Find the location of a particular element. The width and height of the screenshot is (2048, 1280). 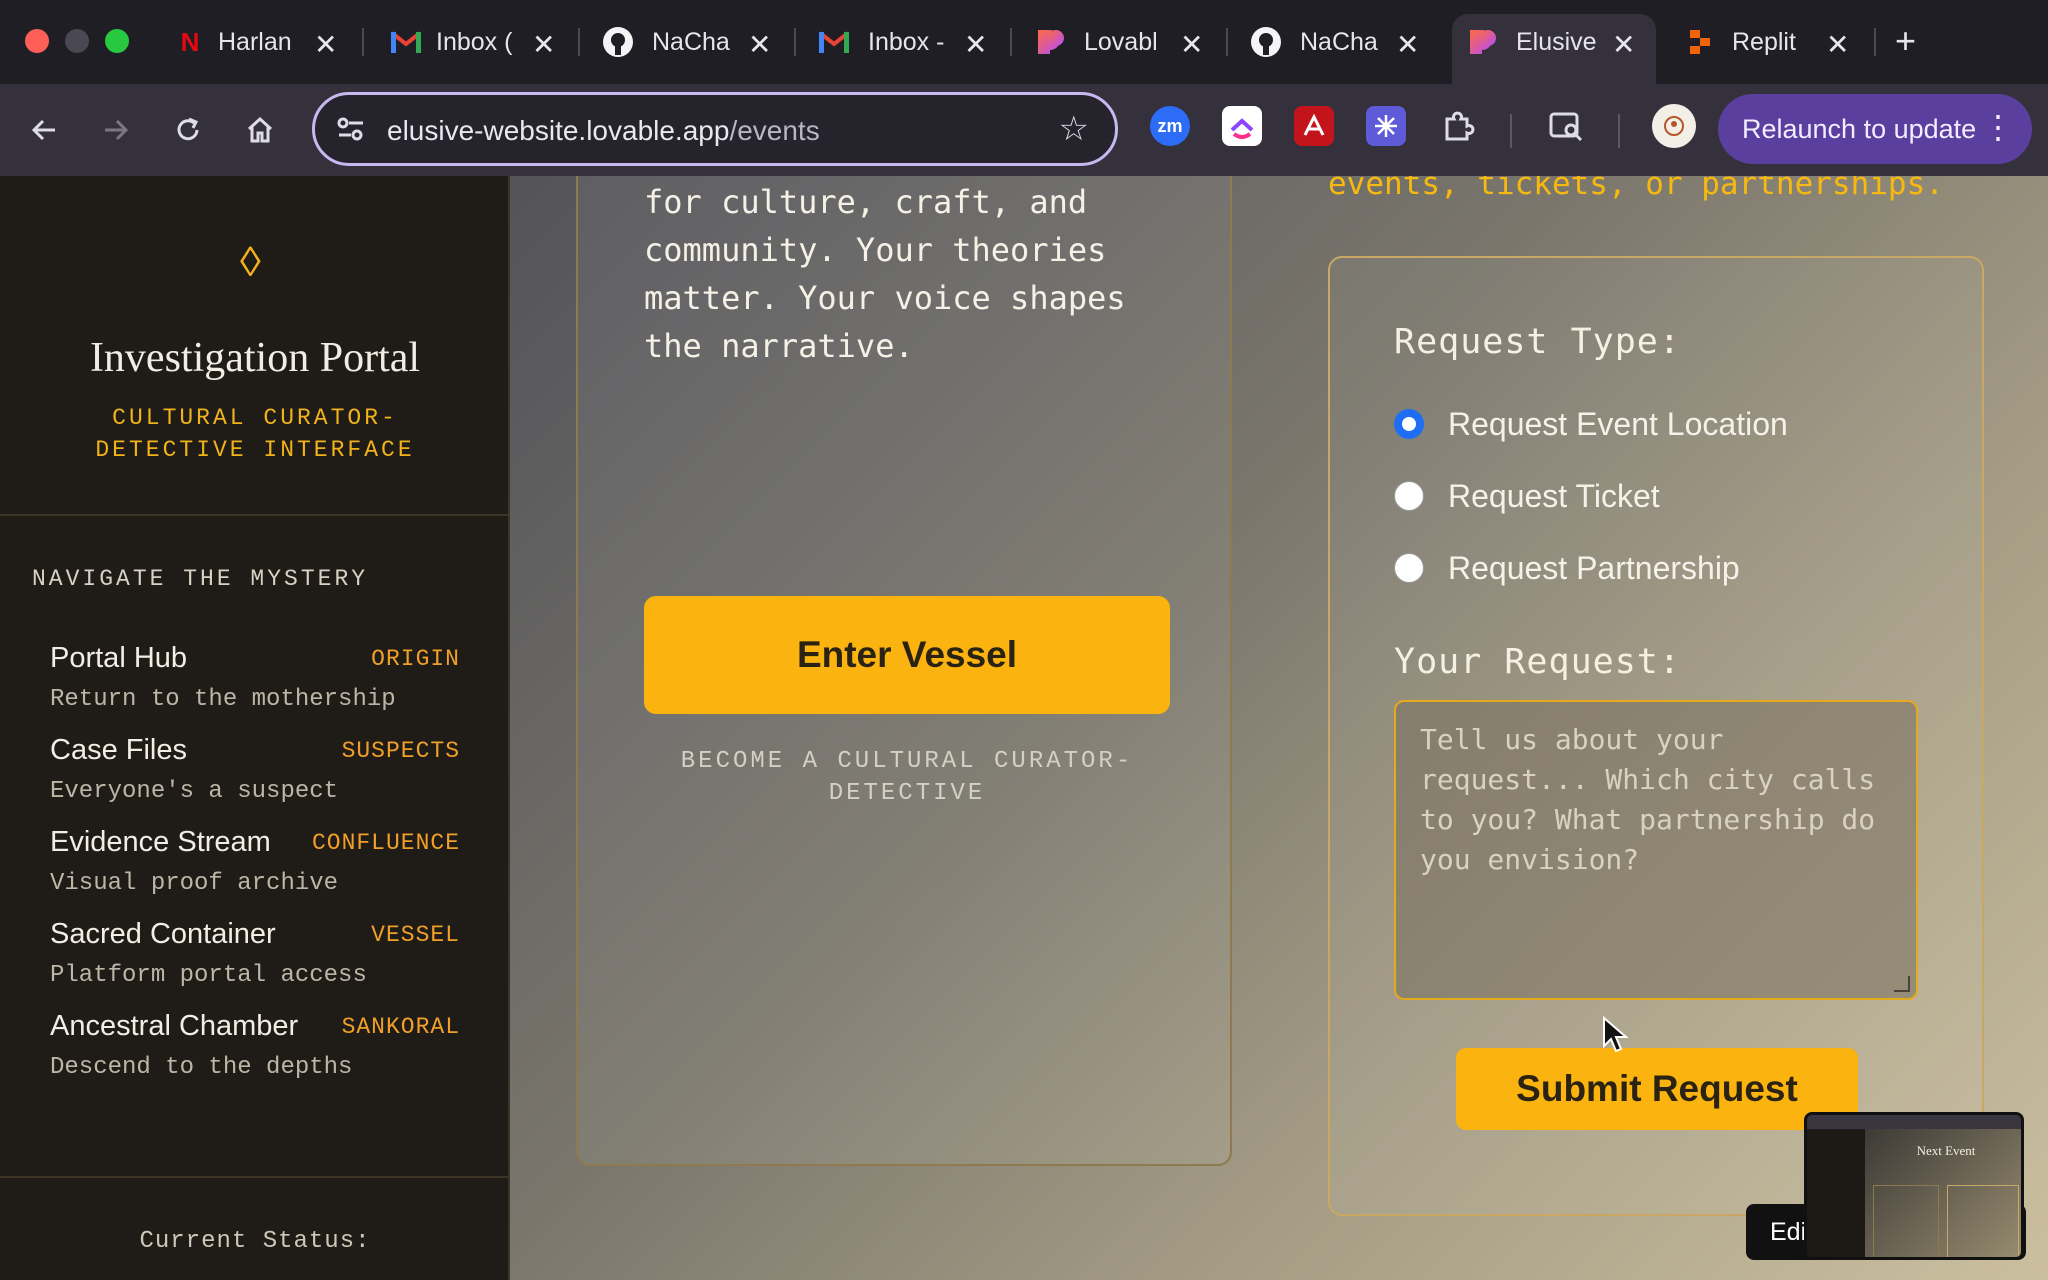

more-menu-icon: ⋮ is located at coordinates (1998, 127).